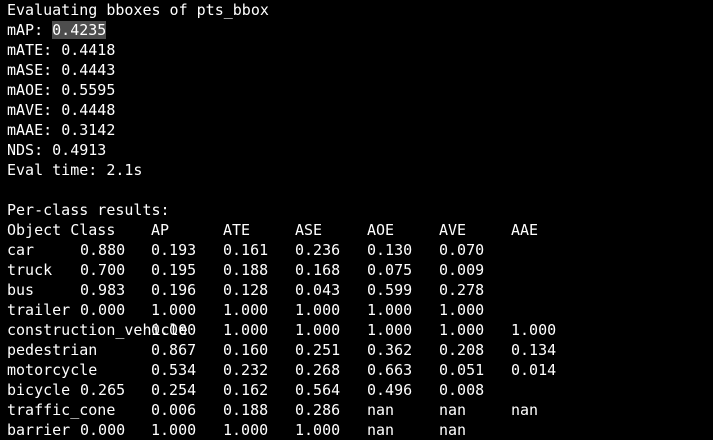 This screenshot has height=440, width=713. What do you see at coordinates (88, 90) in the screenshot?
I see `metric-value: 0.5595` at bounding box center [88, 90].